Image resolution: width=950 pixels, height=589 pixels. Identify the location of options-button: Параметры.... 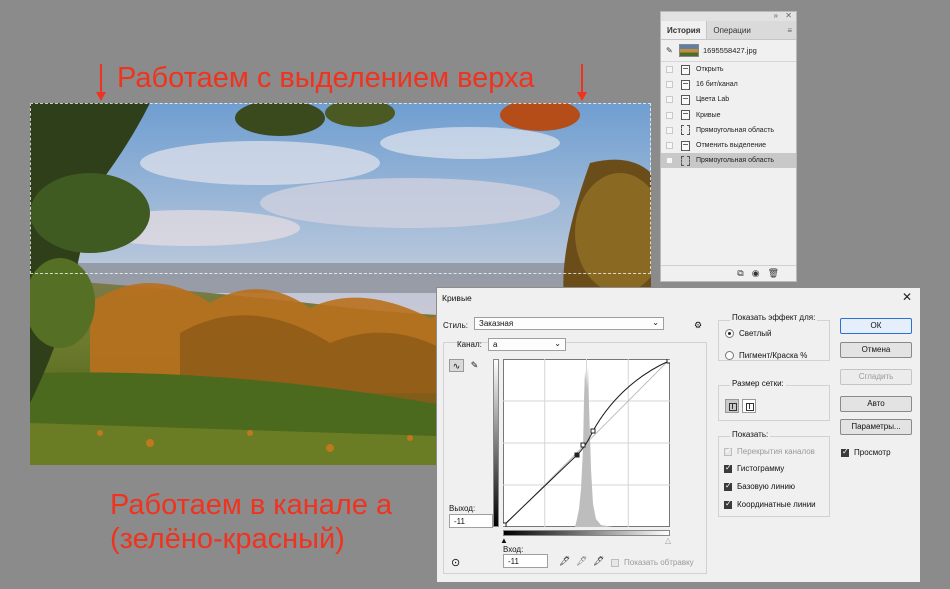
(876, 427).